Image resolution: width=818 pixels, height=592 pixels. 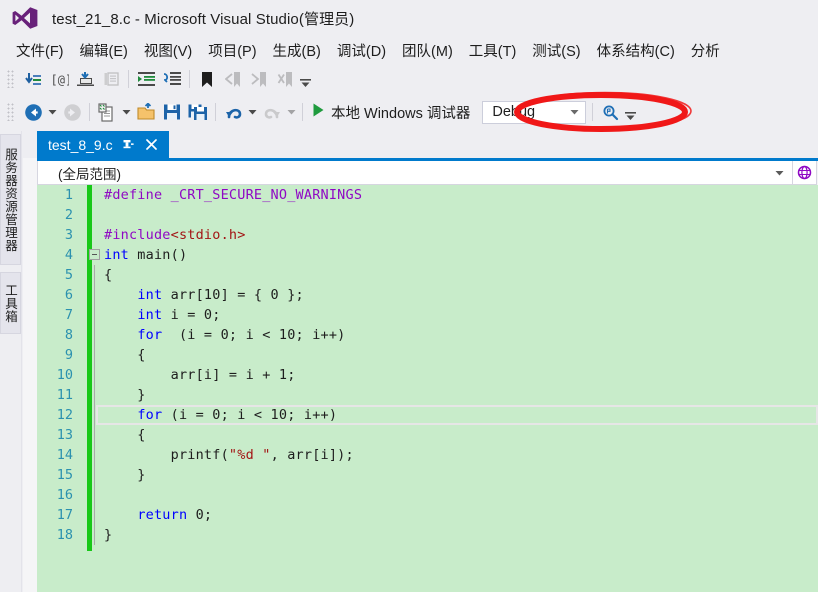 What do you see at coordinates (420, 144) in the screenshot?
I see `document-tab-strip: test_8_9.c` at bounding box center [420, 144].